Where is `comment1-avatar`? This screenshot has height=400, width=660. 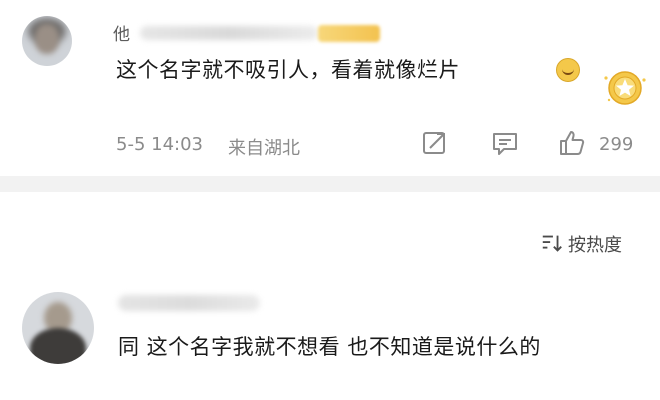
comment1-avatar is located at coordinates (47, 41).